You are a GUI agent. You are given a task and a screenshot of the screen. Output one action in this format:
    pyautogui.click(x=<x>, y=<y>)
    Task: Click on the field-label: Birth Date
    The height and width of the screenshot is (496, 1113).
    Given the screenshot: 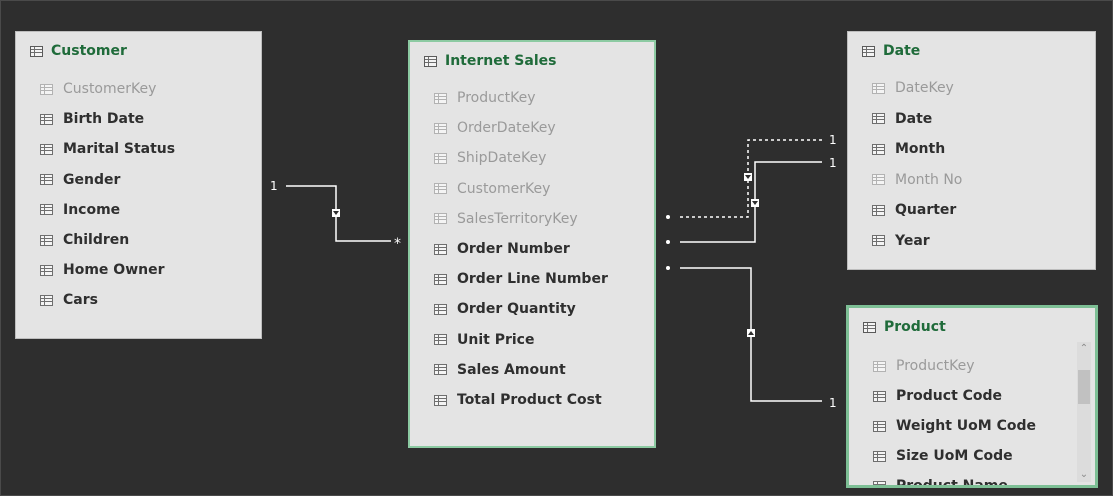 What is the action you would take?
    pyautogui.click(x=104, y=119)
    